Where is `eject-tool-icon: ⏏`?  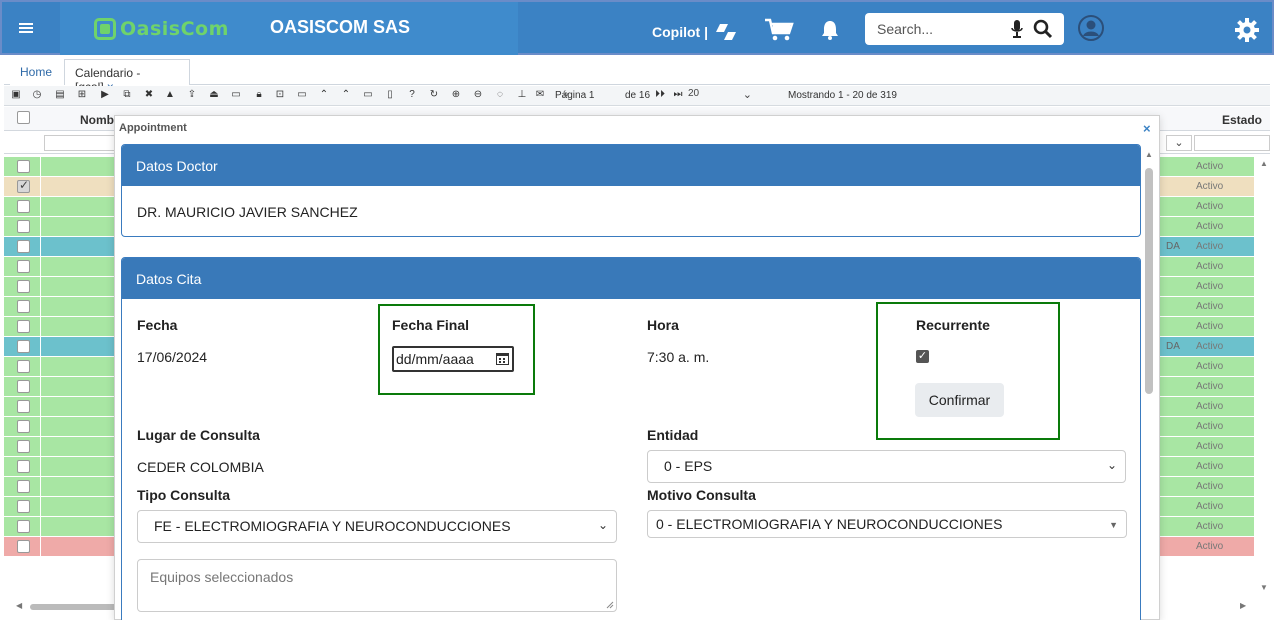
eject-tool-icon: ⏏ is located at coordinates (214, 95).